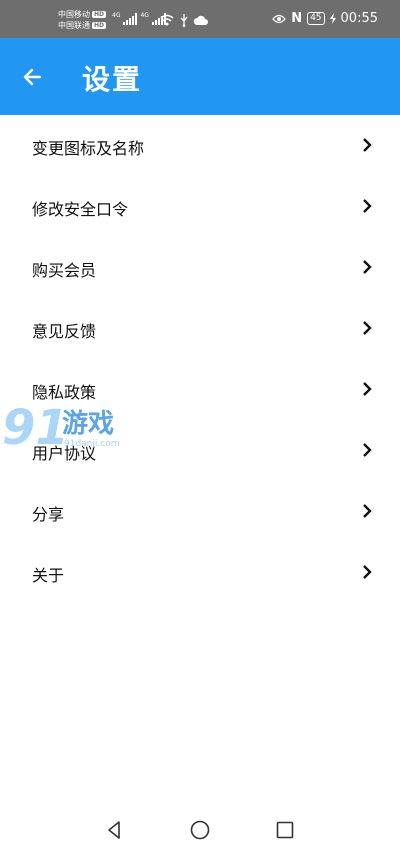  I want to click on menu-item-label: 购买会员, so click(64, 270).